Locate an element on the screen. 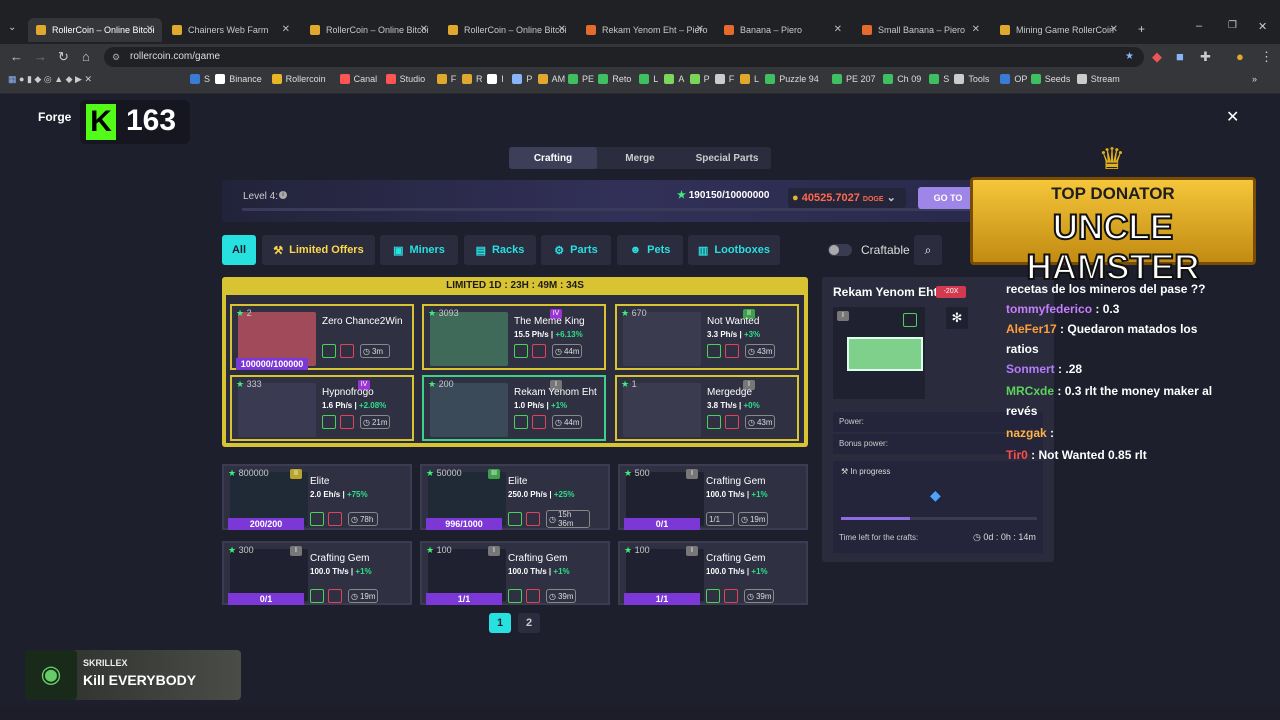 The width and height of the screenshot is (1280, 720). forward-icon: → is located at coordinates (40, 56).